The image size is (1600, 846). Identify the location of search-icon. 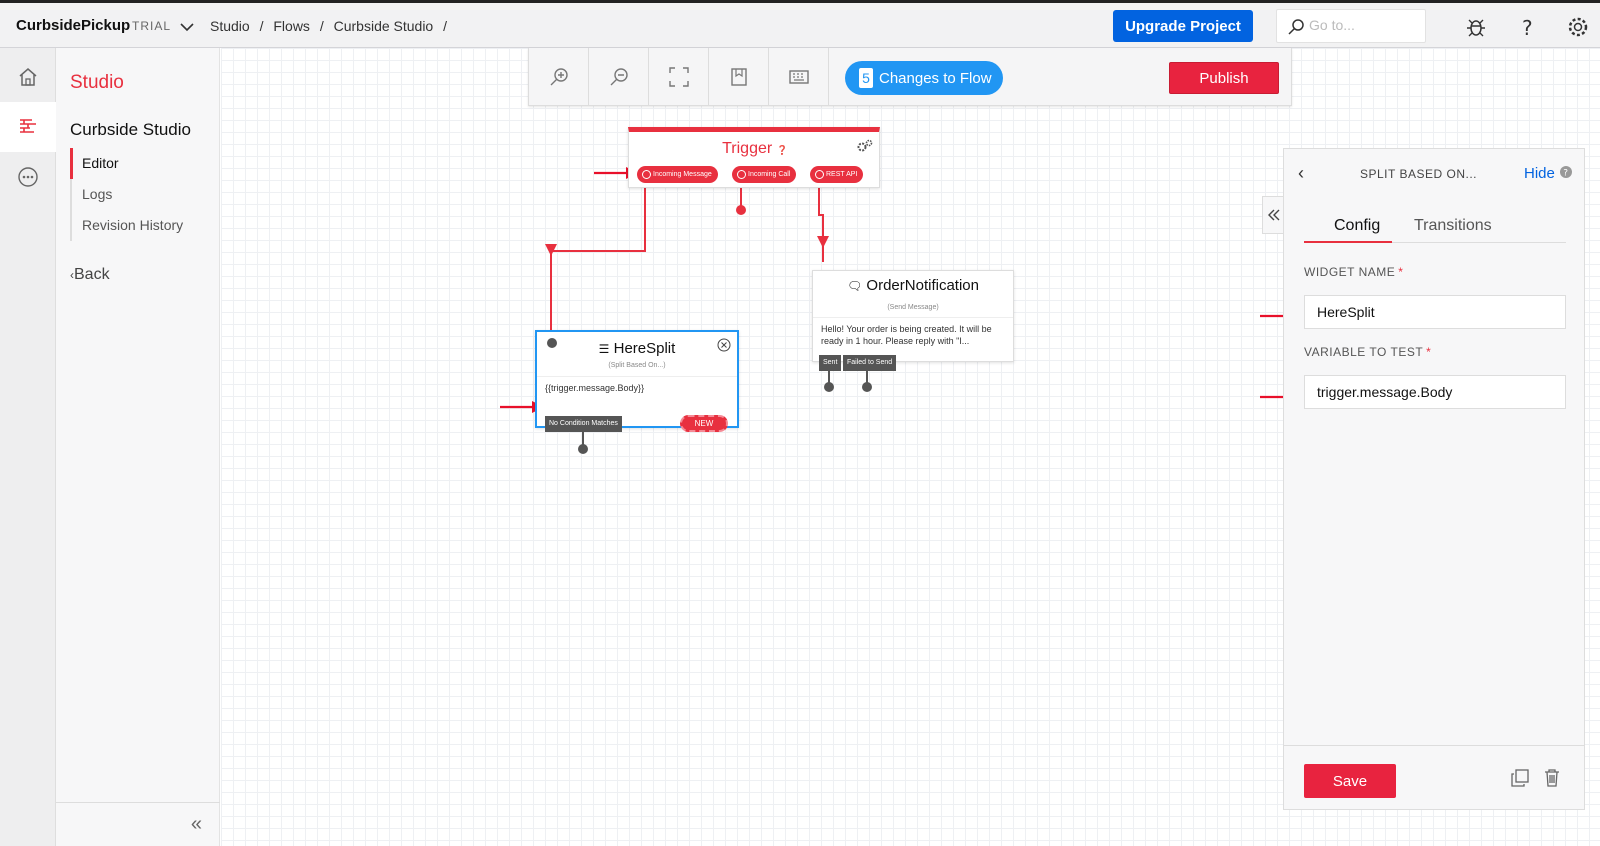
(1296, 29).